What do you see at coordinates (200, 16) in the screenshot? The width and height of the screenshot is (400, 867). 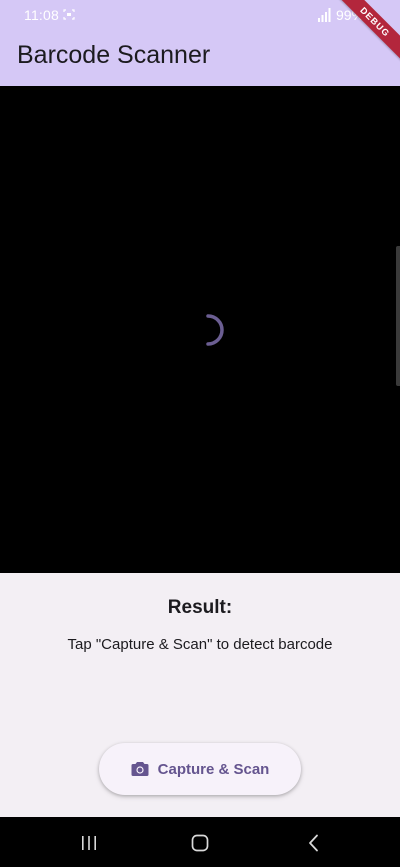 I see `status-bar: 11:08 99%` at bounding box center [200, 16].